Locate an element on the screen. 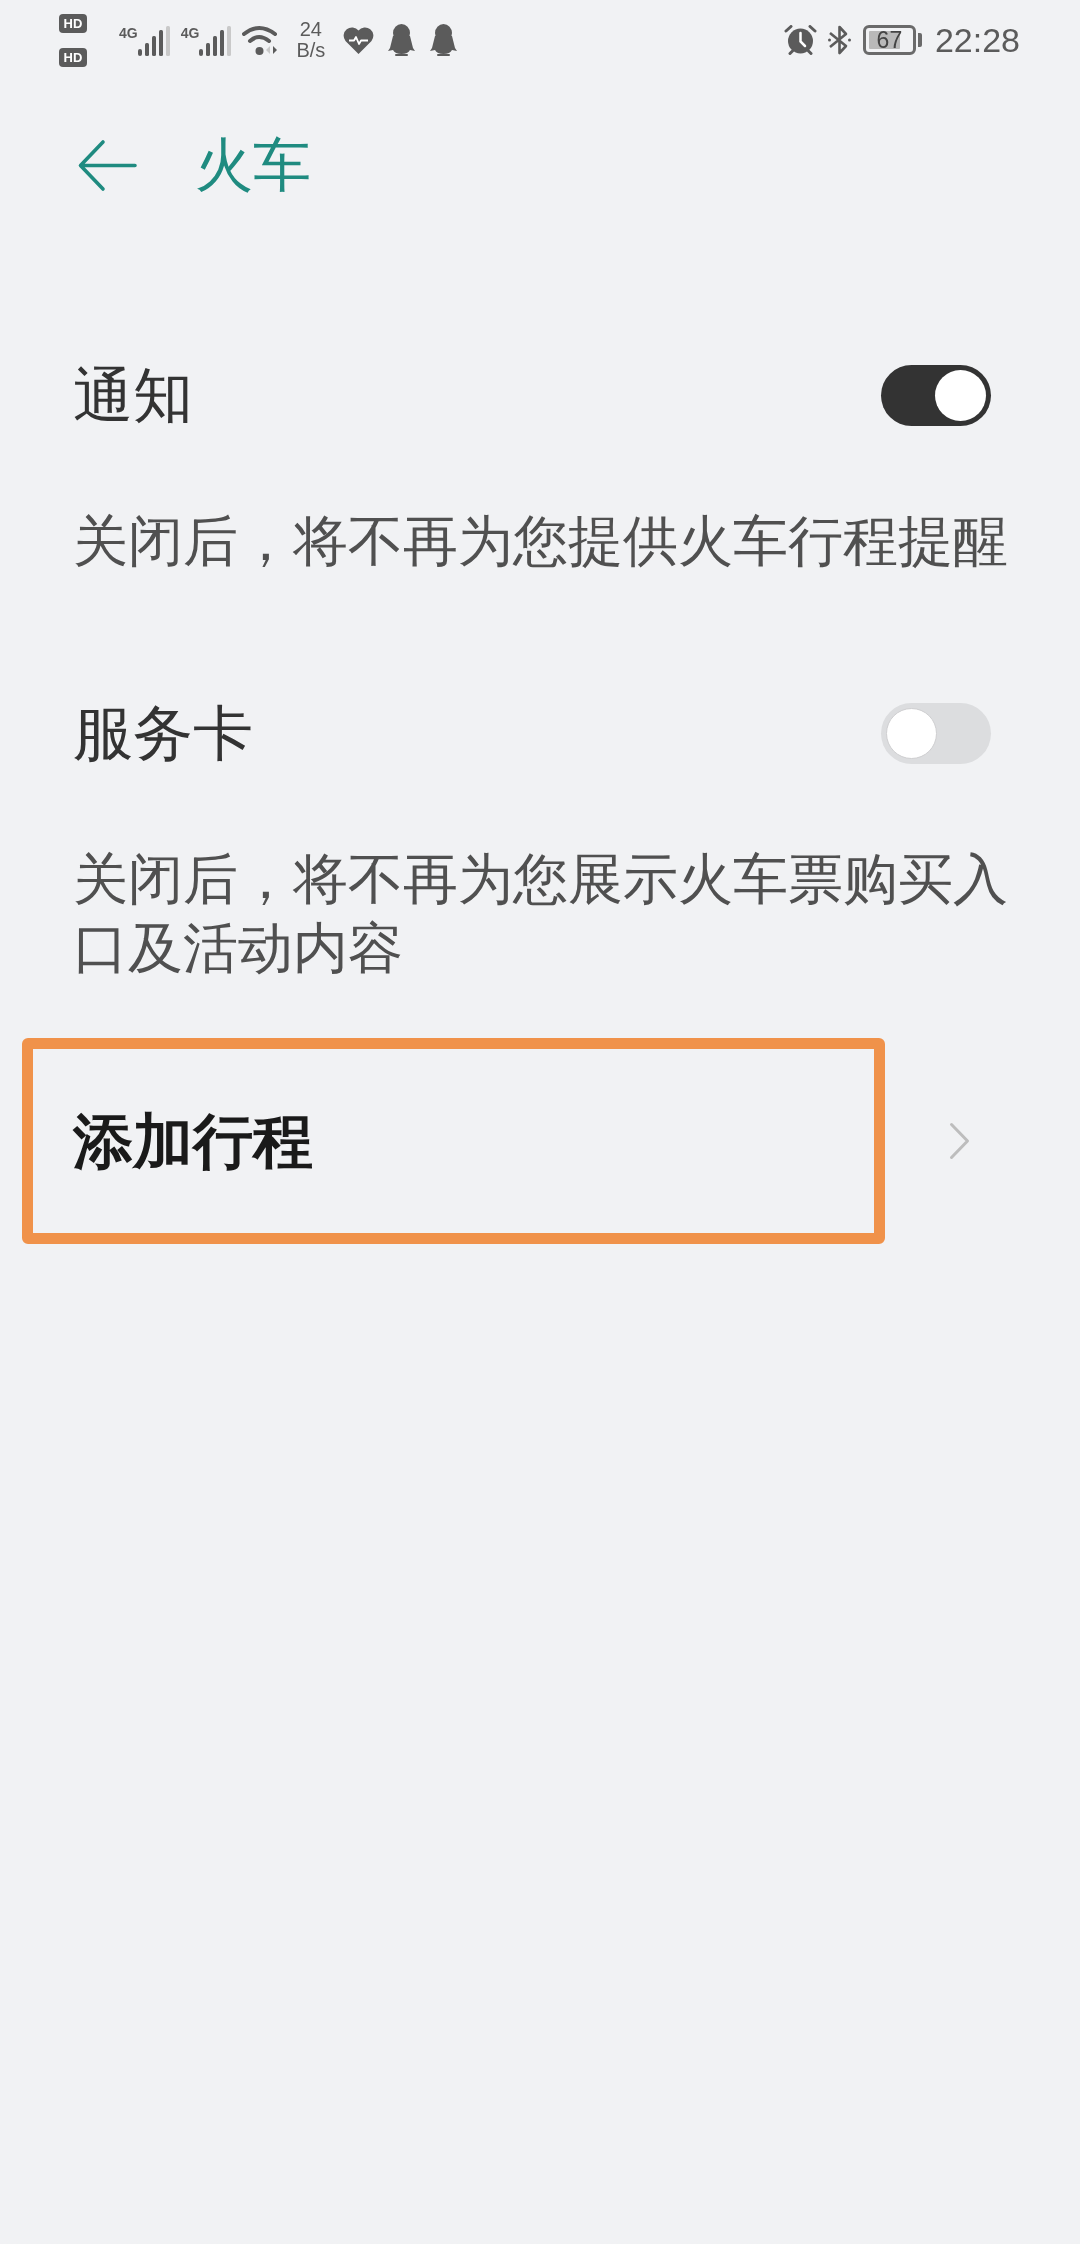  setting-title: 通知 is located at coordinates (133, 395).